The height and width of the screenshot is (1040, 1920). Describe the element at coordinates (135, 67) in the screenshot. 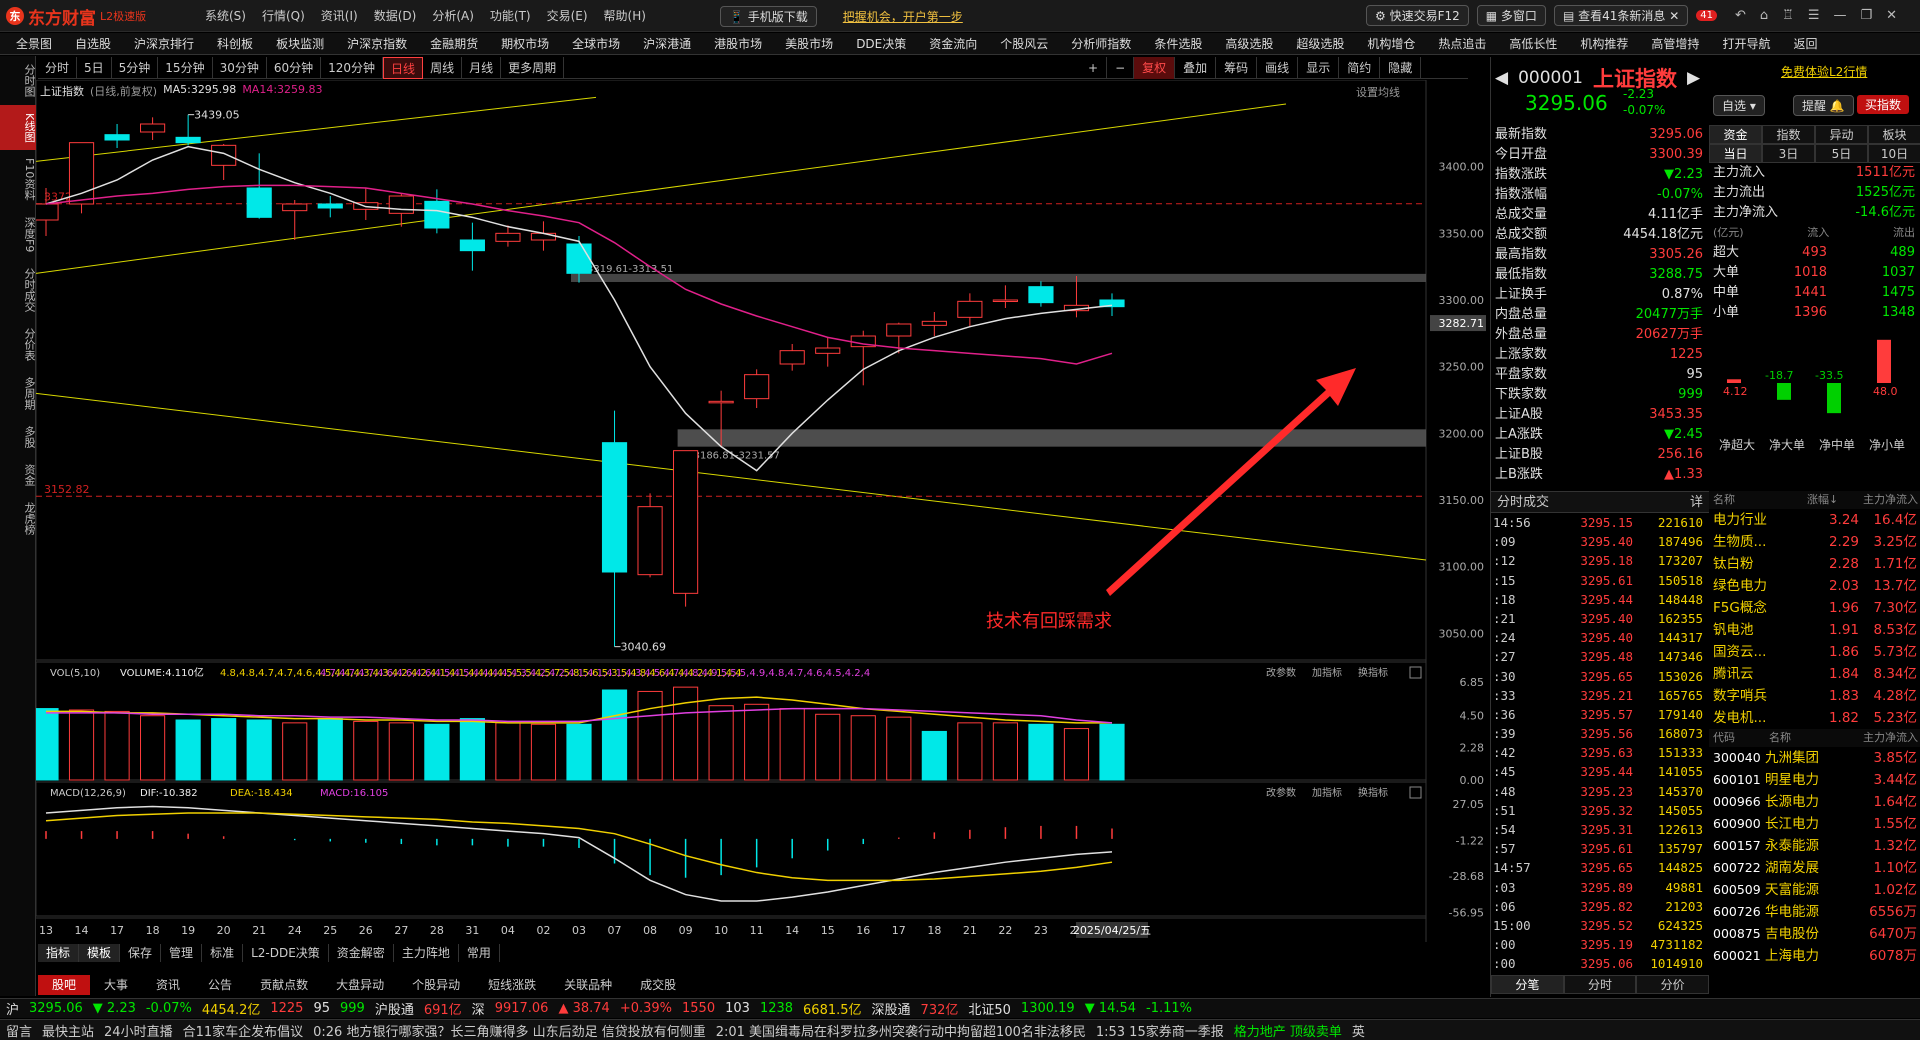

I see `period-tab: 5分钟` at that location.